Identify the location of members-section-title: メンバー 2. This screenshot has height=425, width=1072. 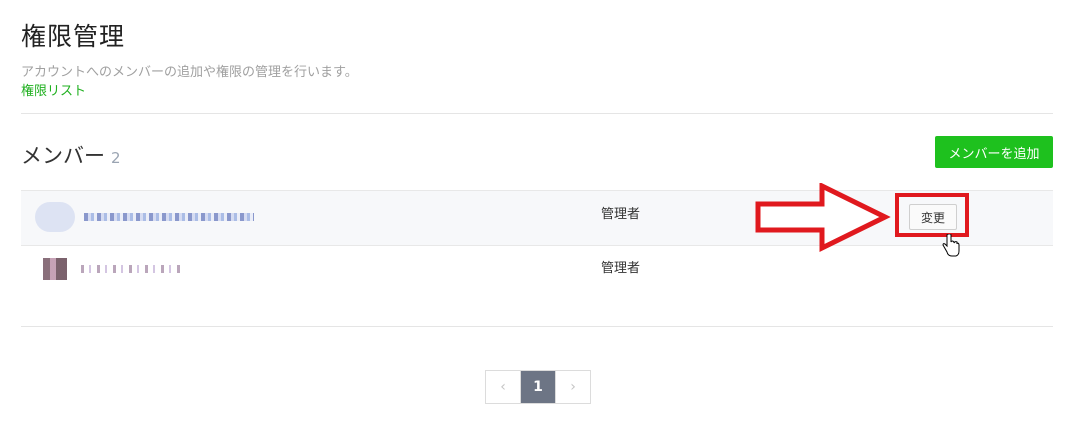
(71, 155).